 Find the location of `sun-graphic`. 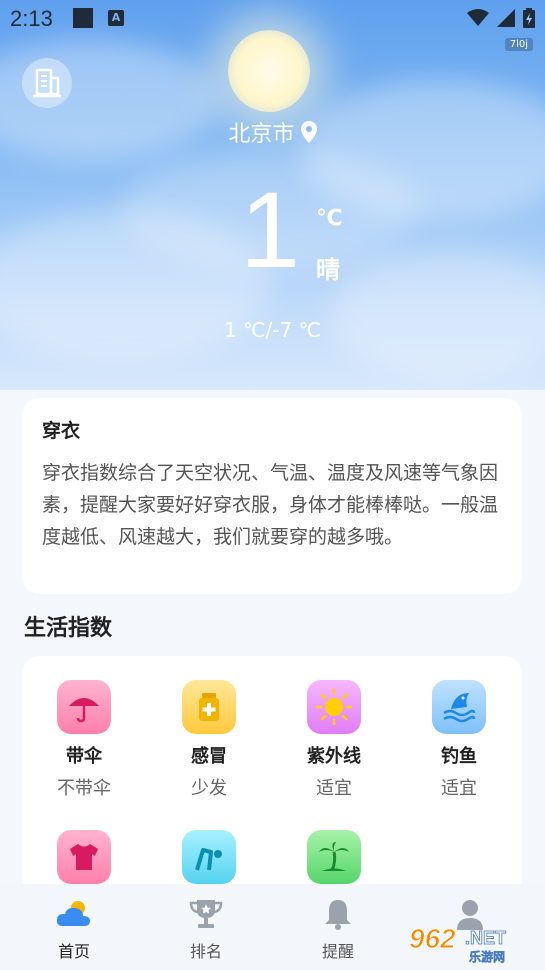

sun-graphic is located at coordinates (269, 71).